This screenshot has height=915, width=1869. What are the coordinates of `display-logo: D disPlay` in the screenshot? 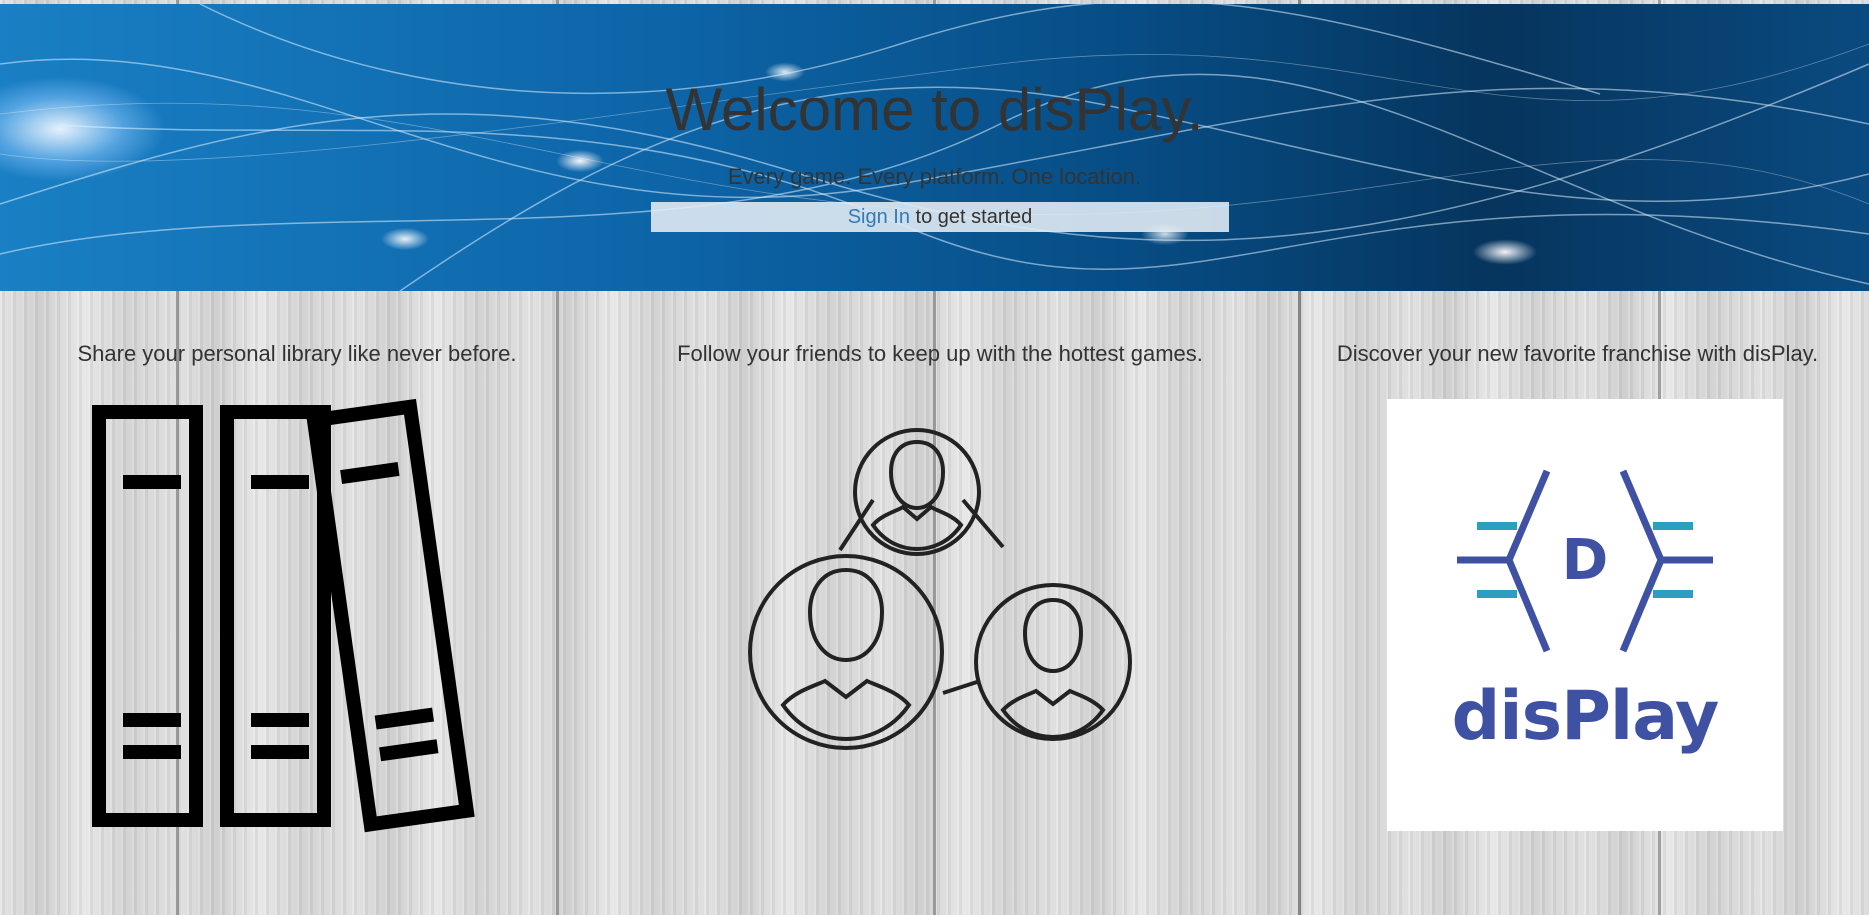 It's located at (1585, 615).